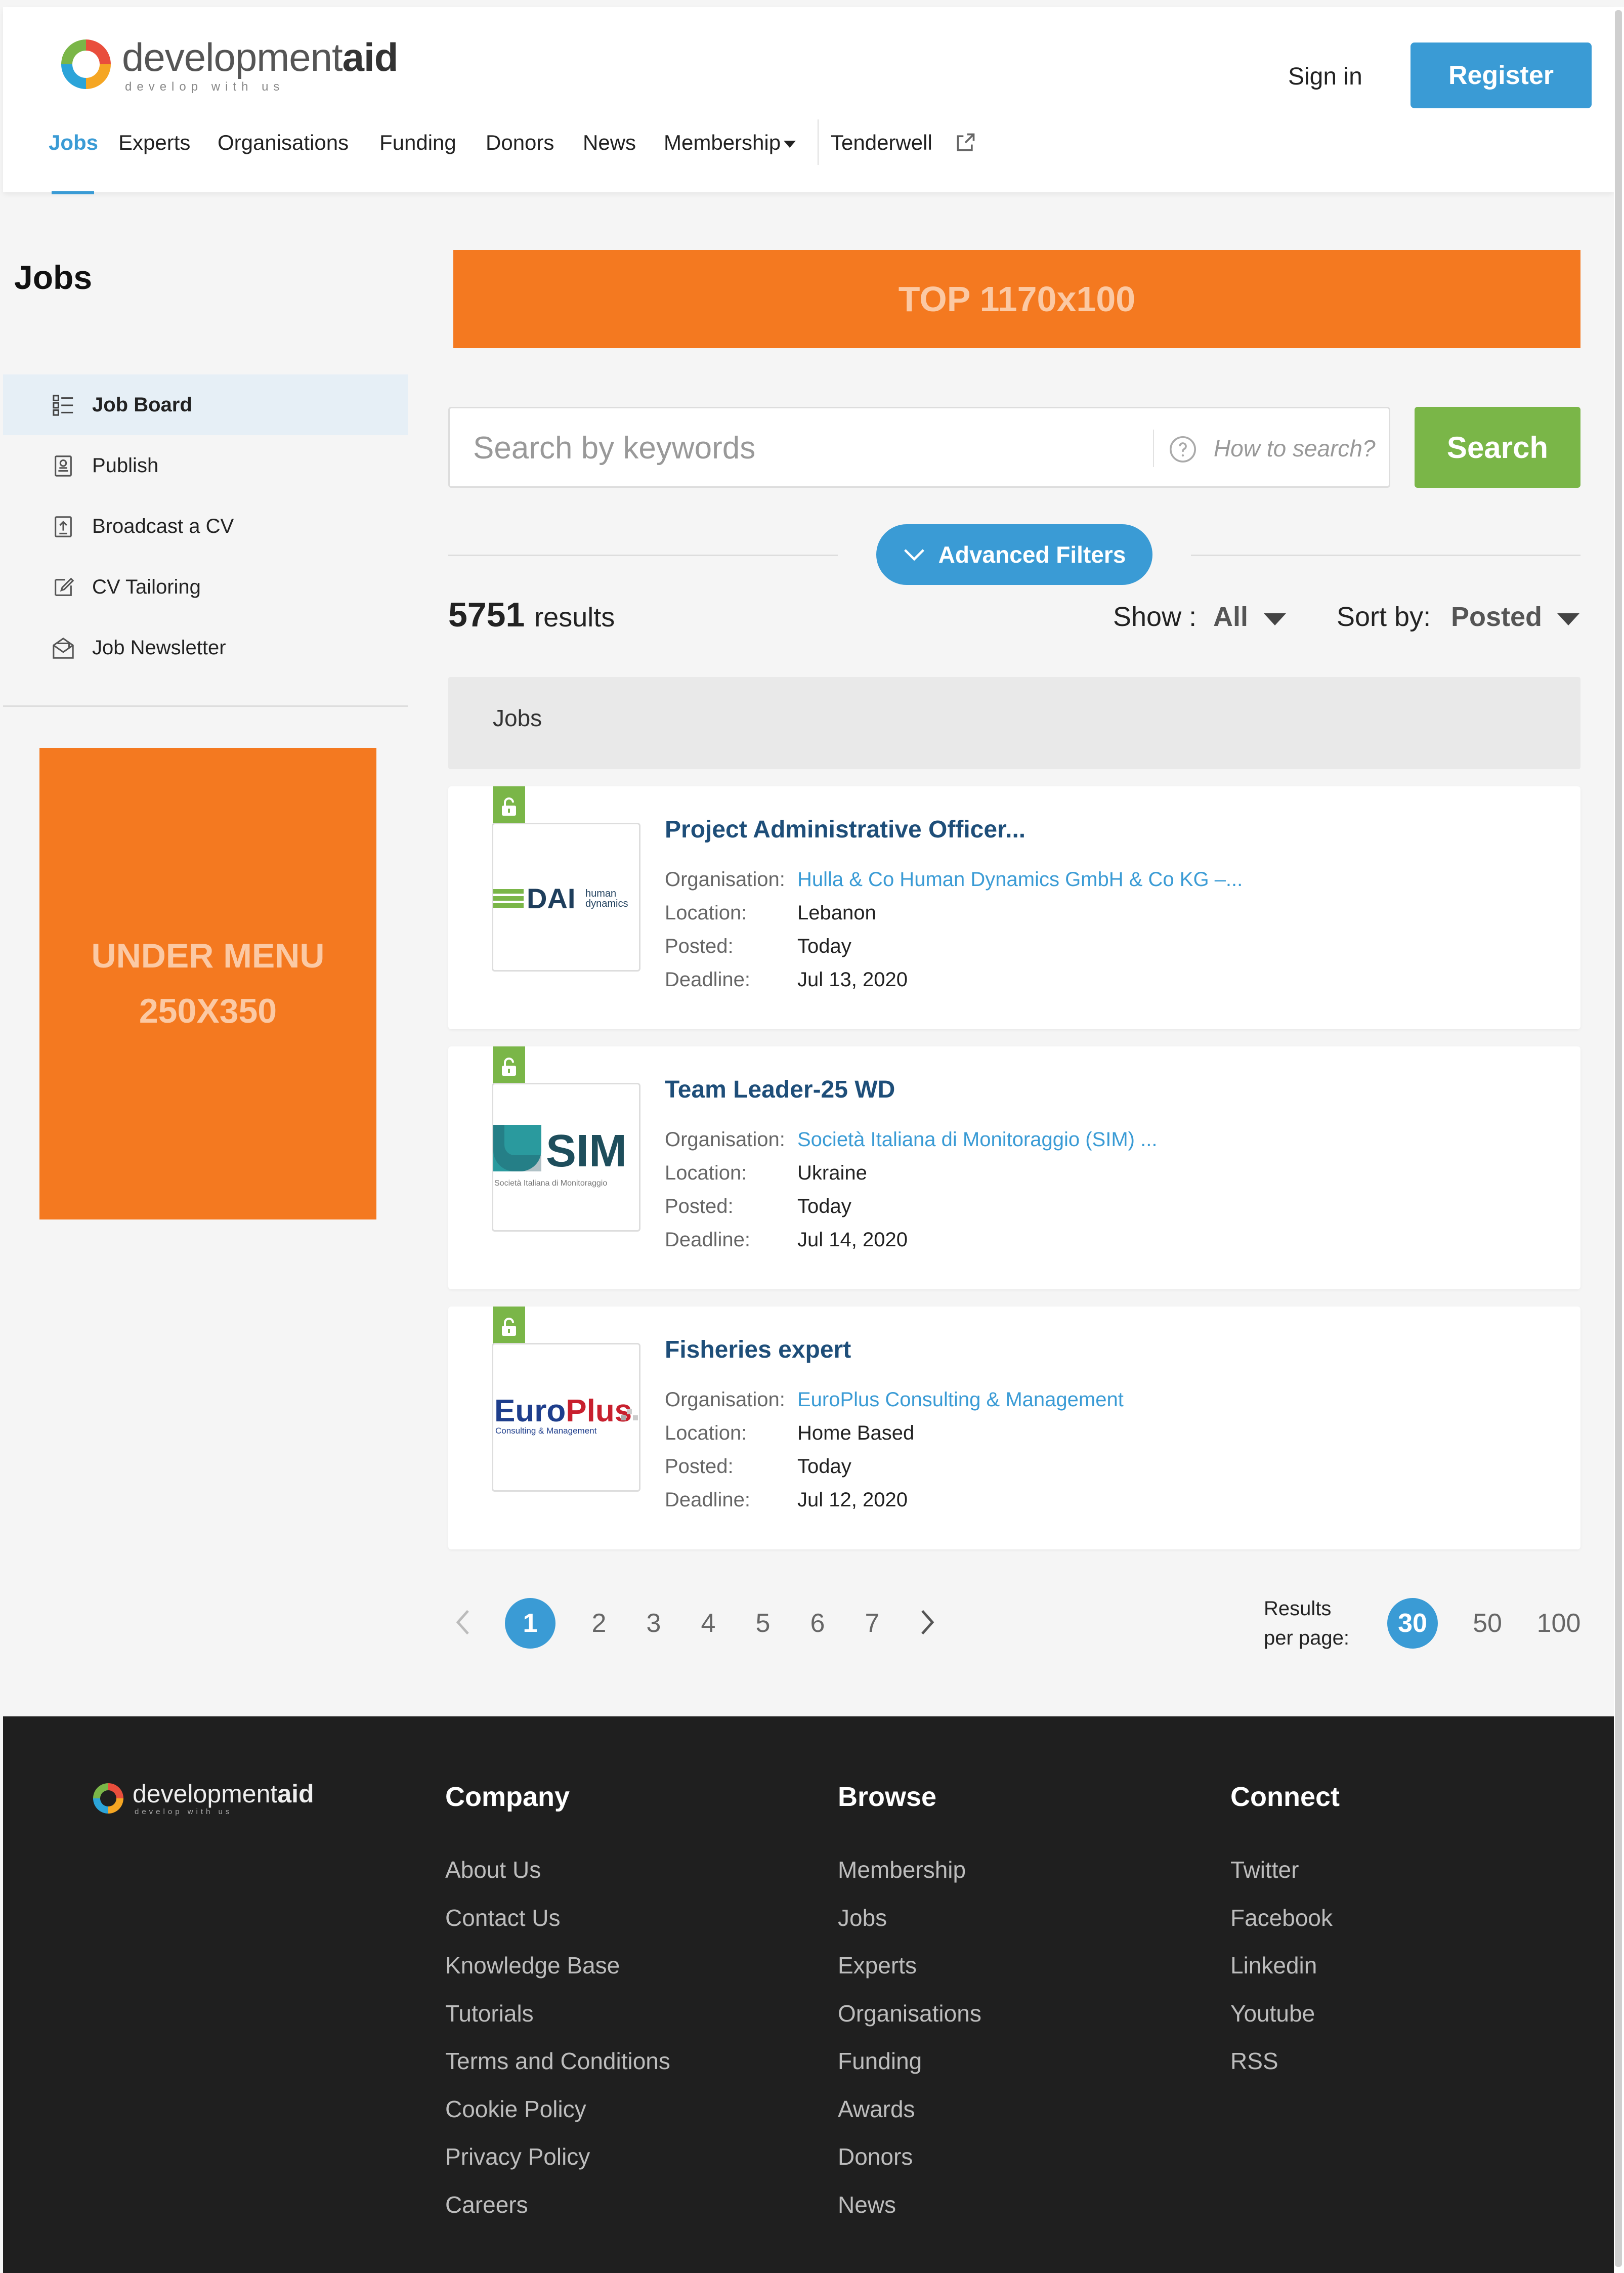 The image size is (1624, 2273). Describe the element at coordinates (832, 1173) in the screenshot. I see `job-location: Ukraine` at that location.